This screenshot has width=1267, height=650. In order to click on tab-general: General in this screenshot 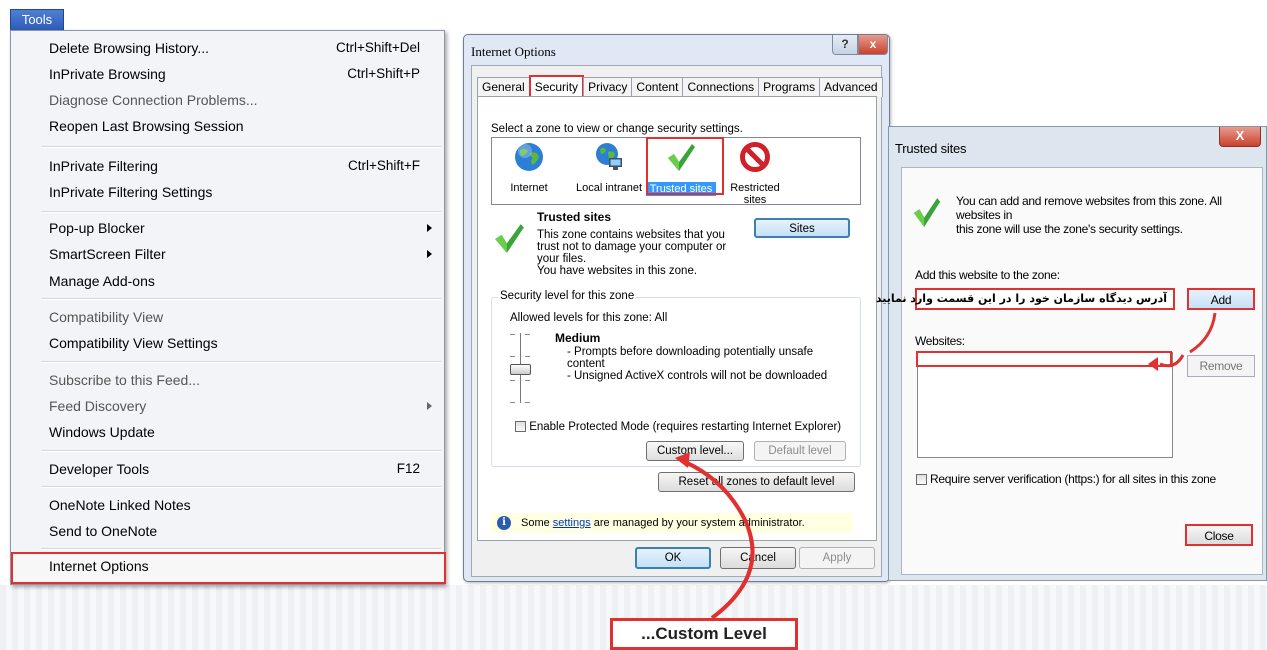, I will do `click(503, 87)`.